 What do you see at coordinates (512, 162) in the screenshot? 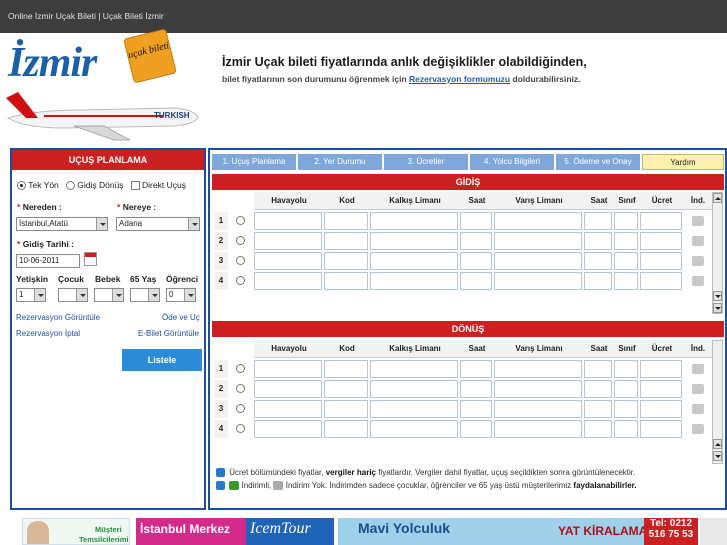
I see `tab-passenger-info: 4. Yolcu Bilgileri` at bounding box center [512, 162].